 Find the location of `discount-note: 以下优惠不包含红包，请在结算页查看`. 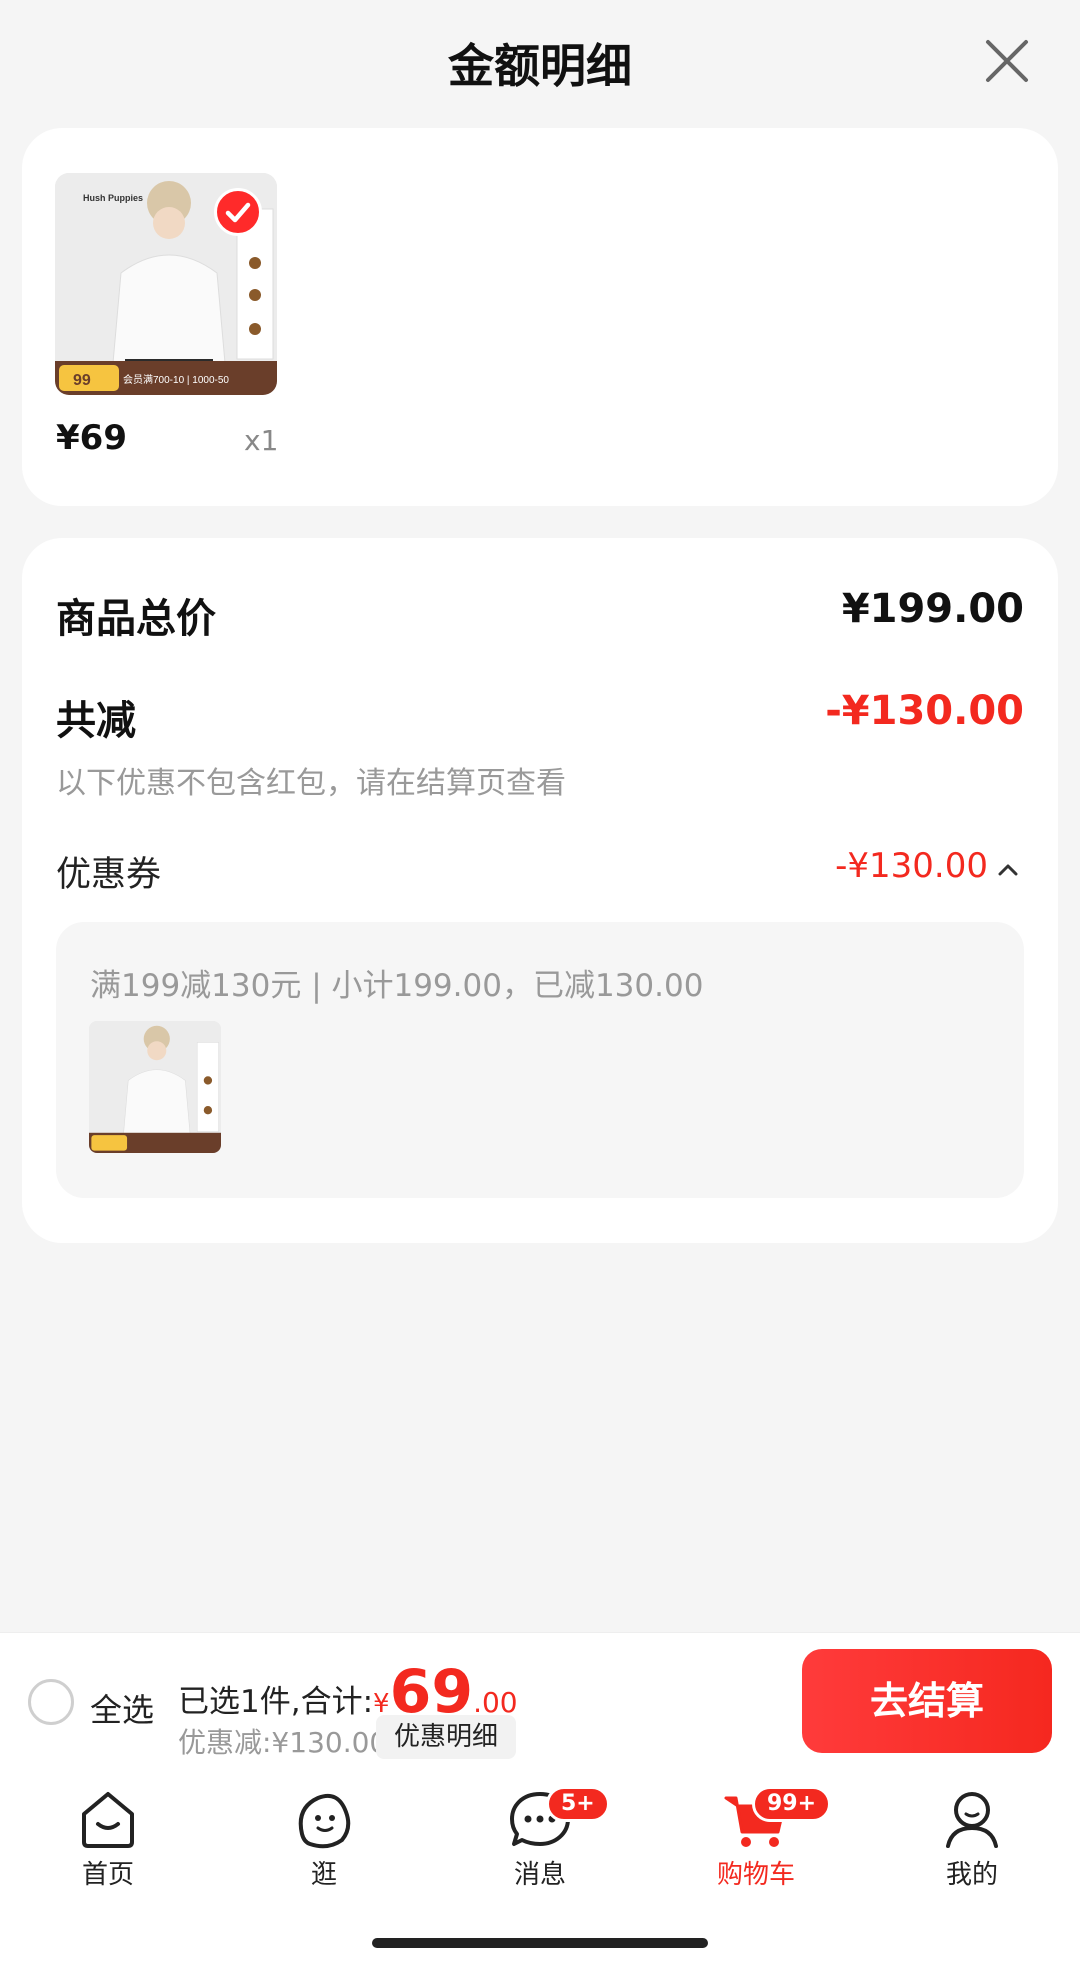

discount-note: 以下优惠不包含红包，请在结算页查看 is located at coordinates (311, 783).